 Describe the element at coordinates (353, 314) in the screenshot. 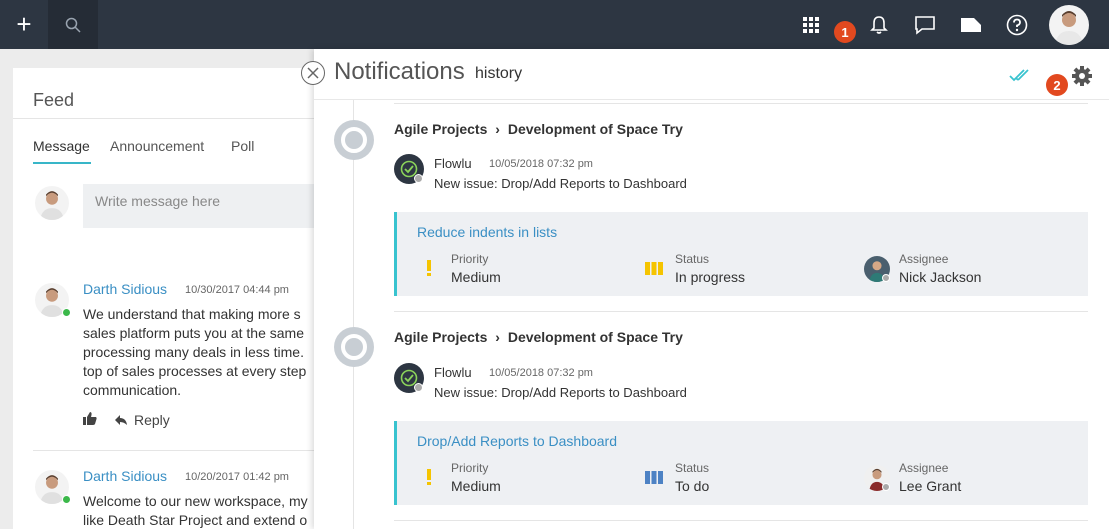

I see `timeline-line` at that location.